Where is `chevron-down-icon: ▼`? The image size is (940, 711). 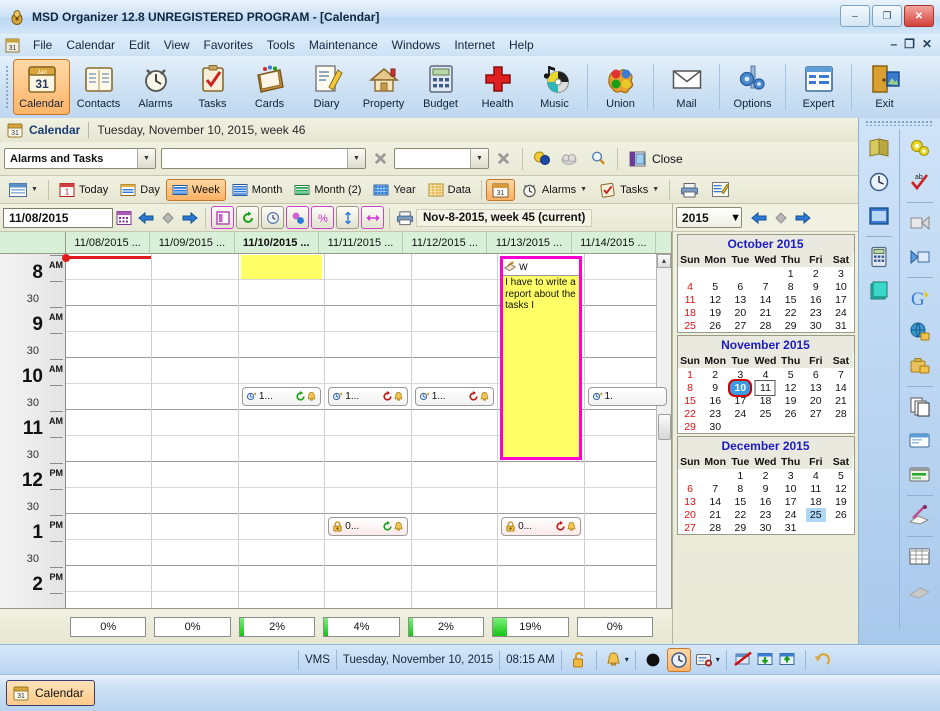
chevron-down-icon: ▼ is located at coordinates (735, 218).